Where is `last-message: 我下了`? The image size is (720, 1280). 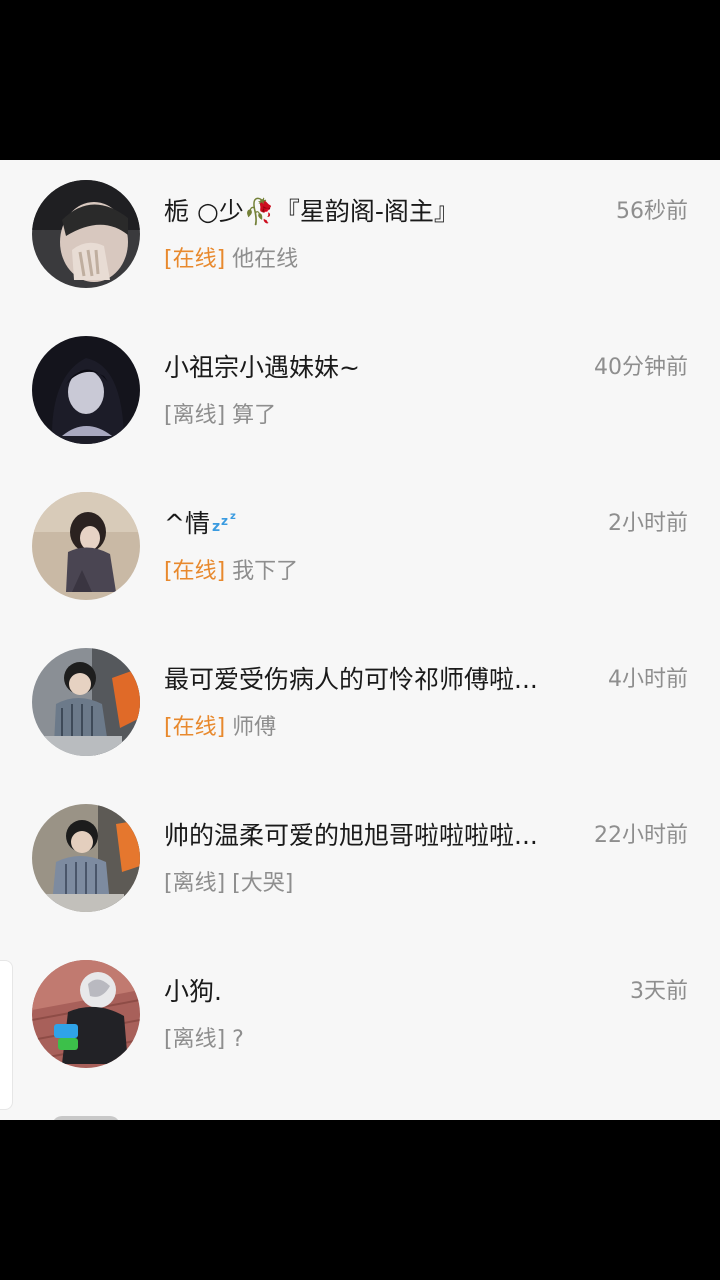
last-message: 我下了 is located at coordinates (265, 571).